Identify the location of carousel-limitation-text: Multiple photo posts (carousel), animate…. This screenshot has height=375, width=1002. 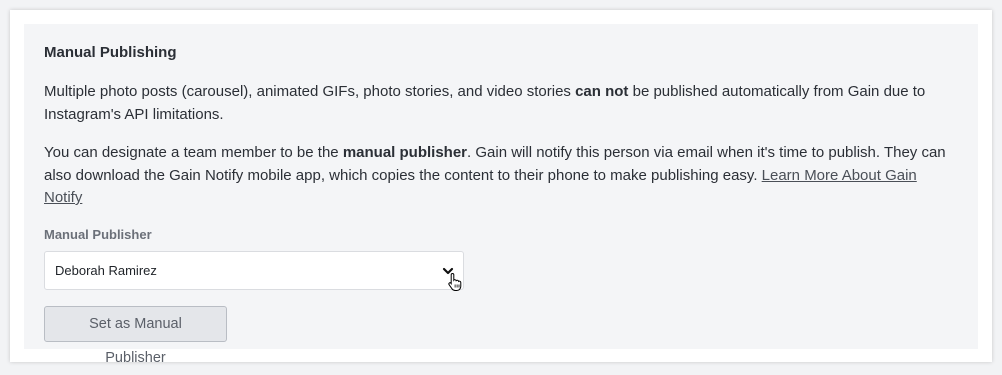
(501, 103).